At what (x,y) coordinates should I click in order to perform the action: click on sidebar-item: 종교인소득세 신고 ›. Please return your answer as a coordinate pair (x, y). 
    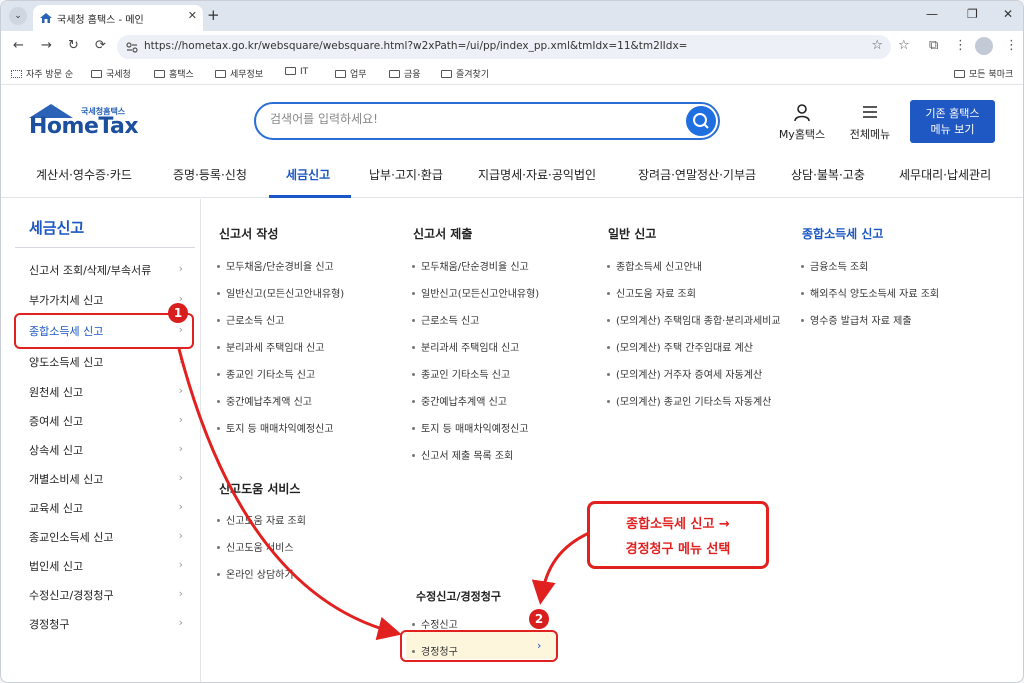
    Looking at the image, I should click on (109, 539).